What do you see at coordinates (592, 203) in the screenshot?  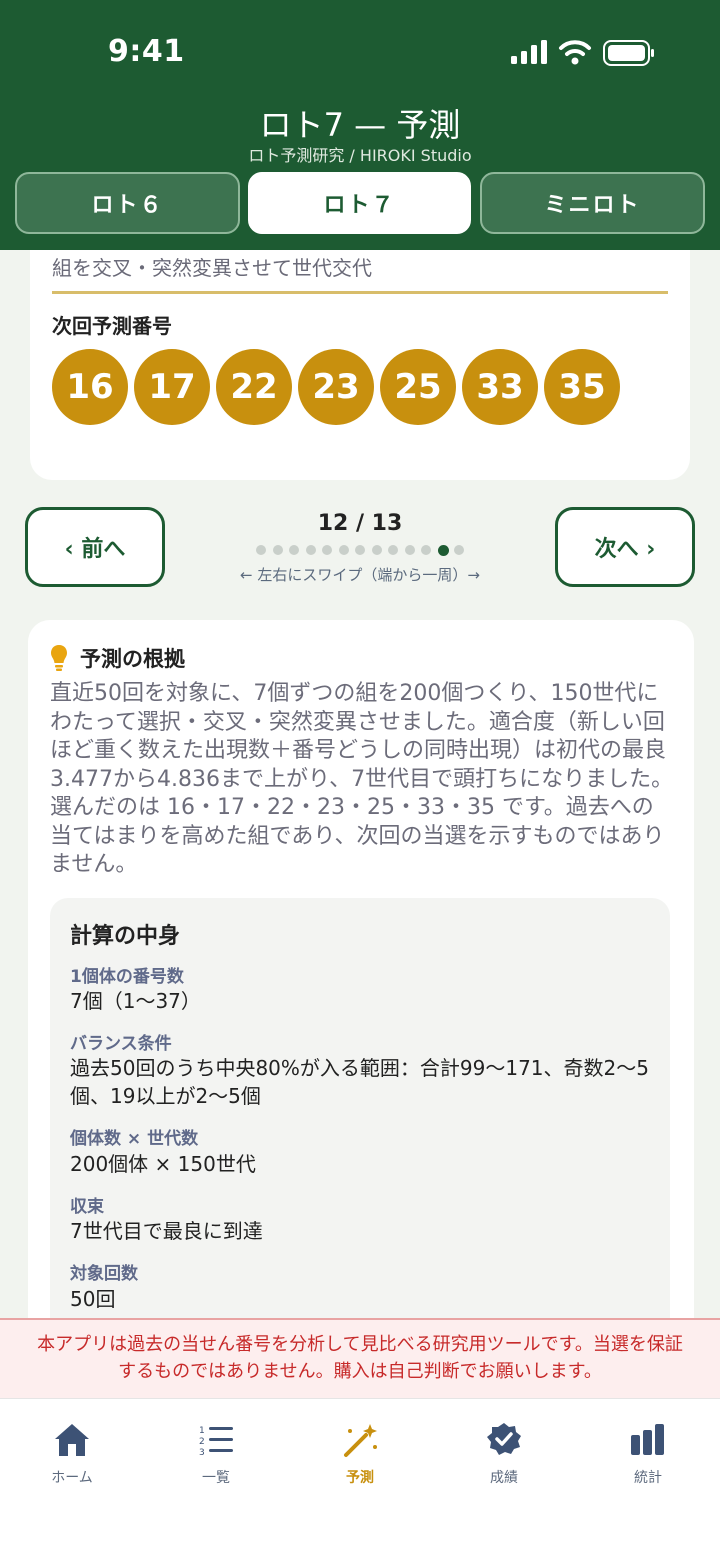 I see `tab-miniloto: ミニロト` at bounding box center [592, 203].